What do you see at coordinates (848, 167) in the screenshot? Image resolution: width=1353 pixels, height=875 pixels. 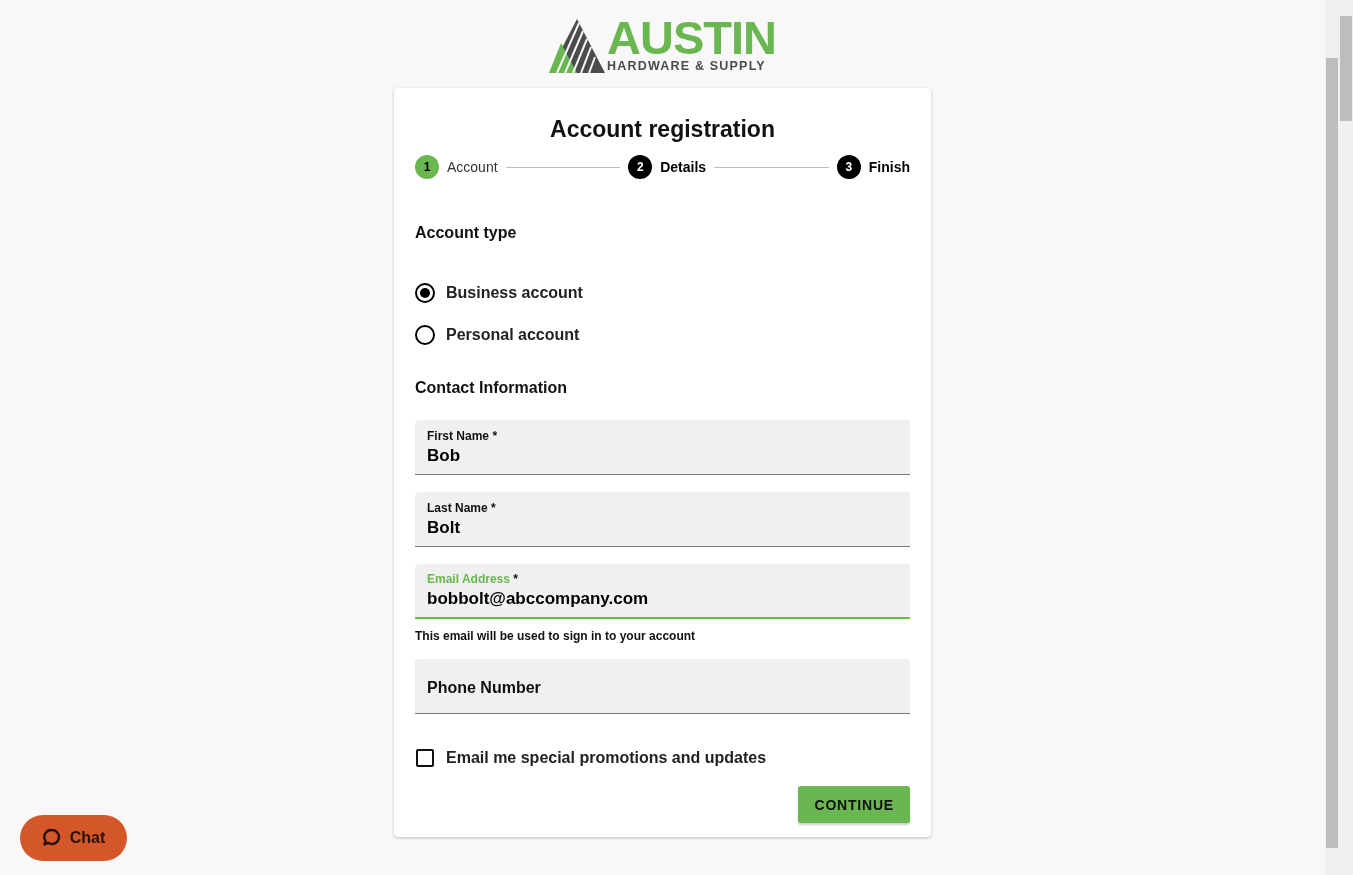 I see `step-number: 3` at bounding box center [848, 167].